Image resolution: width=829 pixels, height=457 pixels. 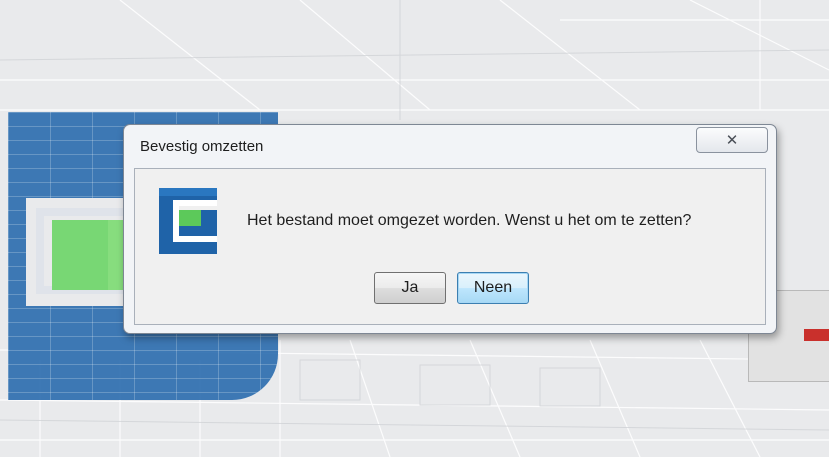 What do you see at coordinates (493, 288) in the screenshot?
I see `no-button: Neen` at bounding box center [493, 288].